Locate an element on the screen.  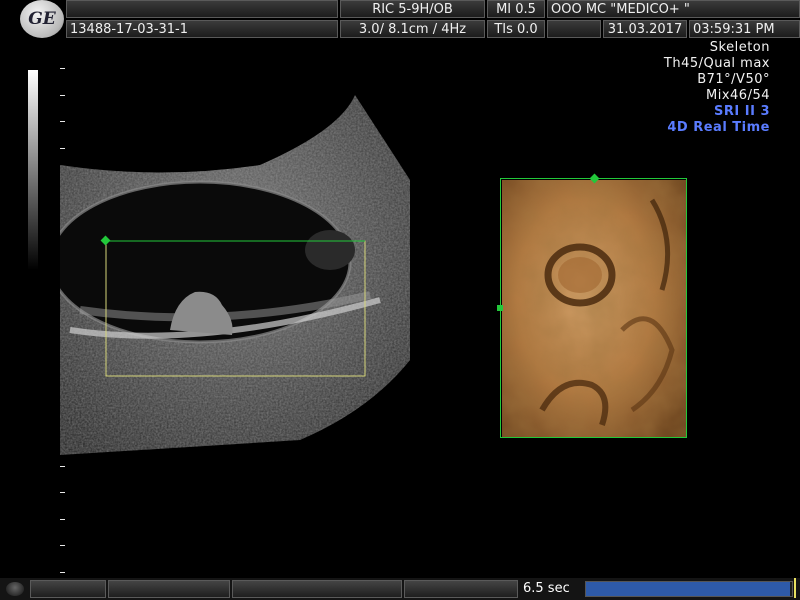
render-3d-frame is located at coordinates (593, 308).